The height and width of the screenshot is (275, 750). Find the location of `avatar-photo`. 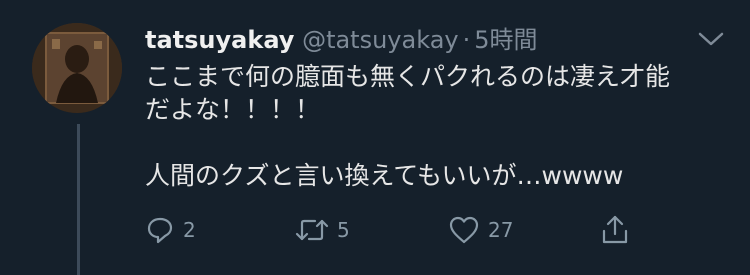

avatar-photo is located at coordinates (77, 68).